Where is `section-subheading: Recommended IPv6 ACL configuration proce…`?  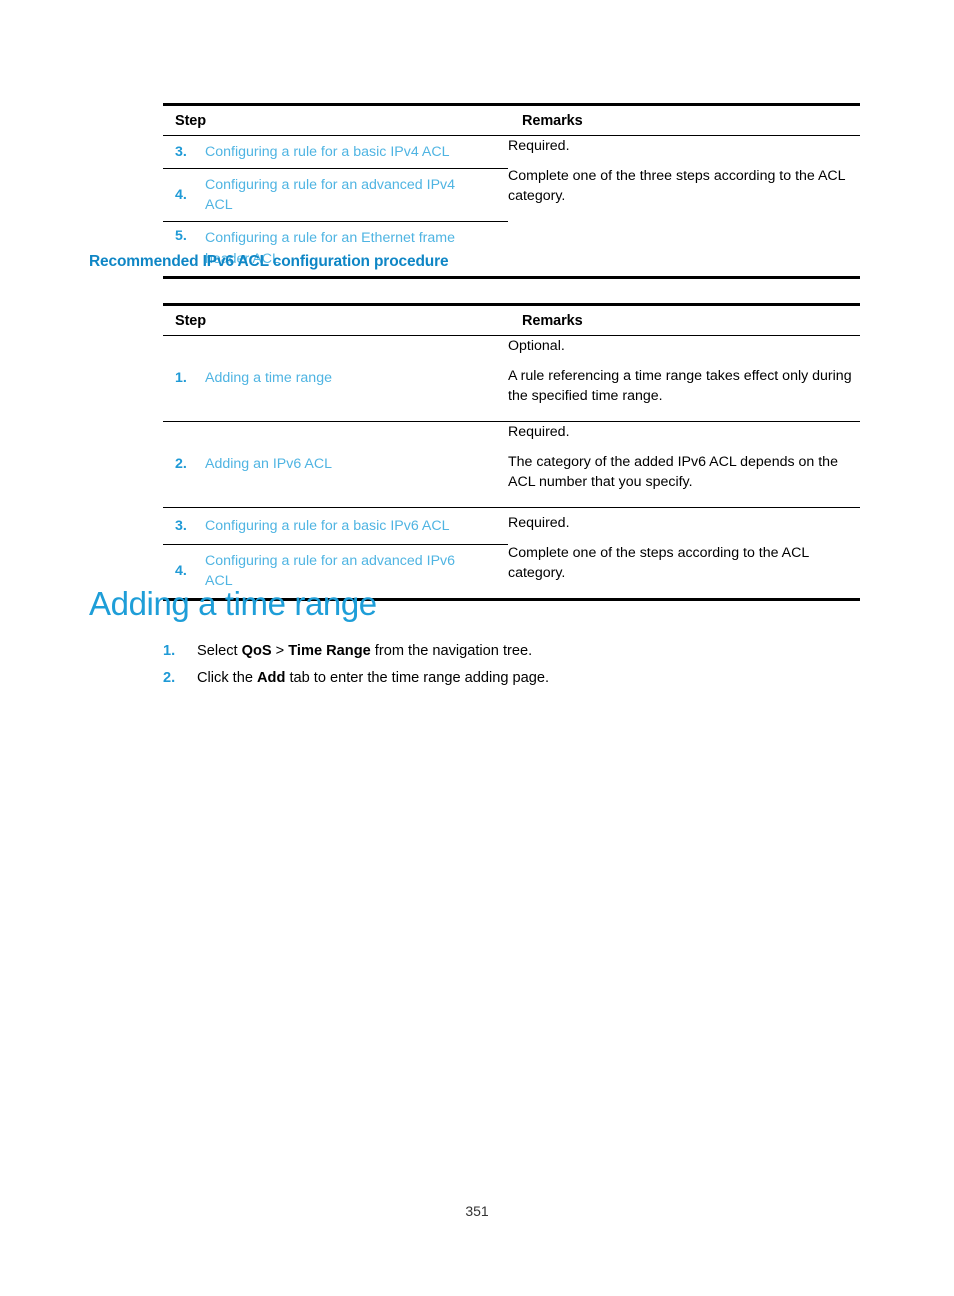
section-subheading: Recommended IPv6 ACL configuration proce… is located at coordinates (269, 261).